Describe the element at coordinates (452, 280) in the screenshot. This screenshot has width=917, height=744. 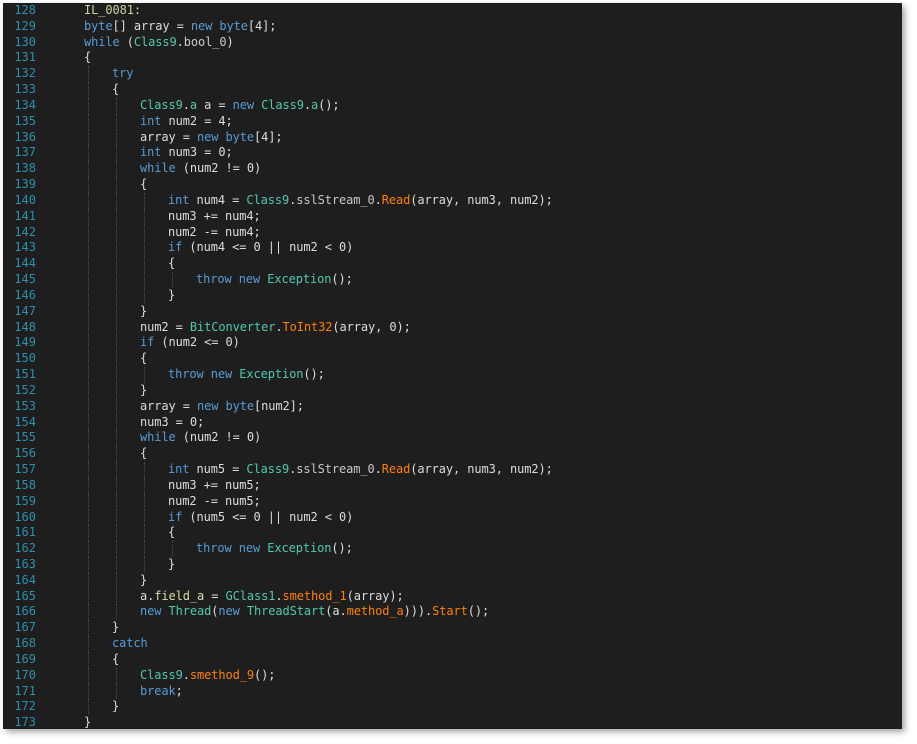
I see `code-line: 145 throw new Exception();` at that location.